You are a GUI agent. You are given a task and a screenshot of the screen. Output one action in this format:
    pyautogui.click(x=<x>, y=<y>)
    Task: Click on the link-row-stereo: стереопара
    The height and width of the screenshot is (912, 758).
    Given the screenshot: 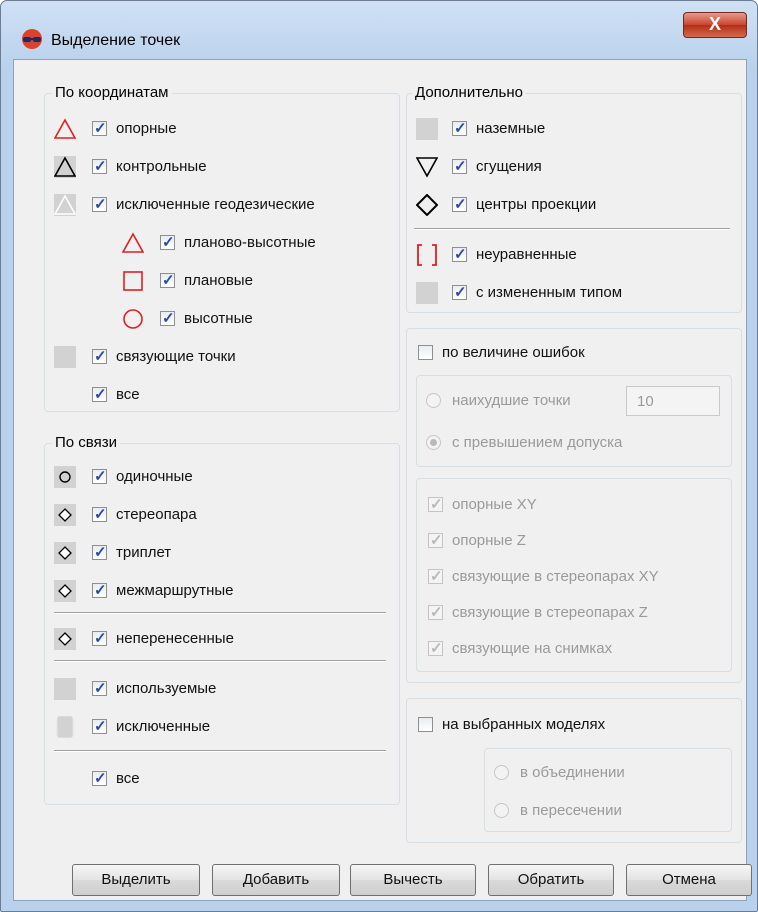 What is the action you would take?
    pyautogui.click(x=204, y=515)
    